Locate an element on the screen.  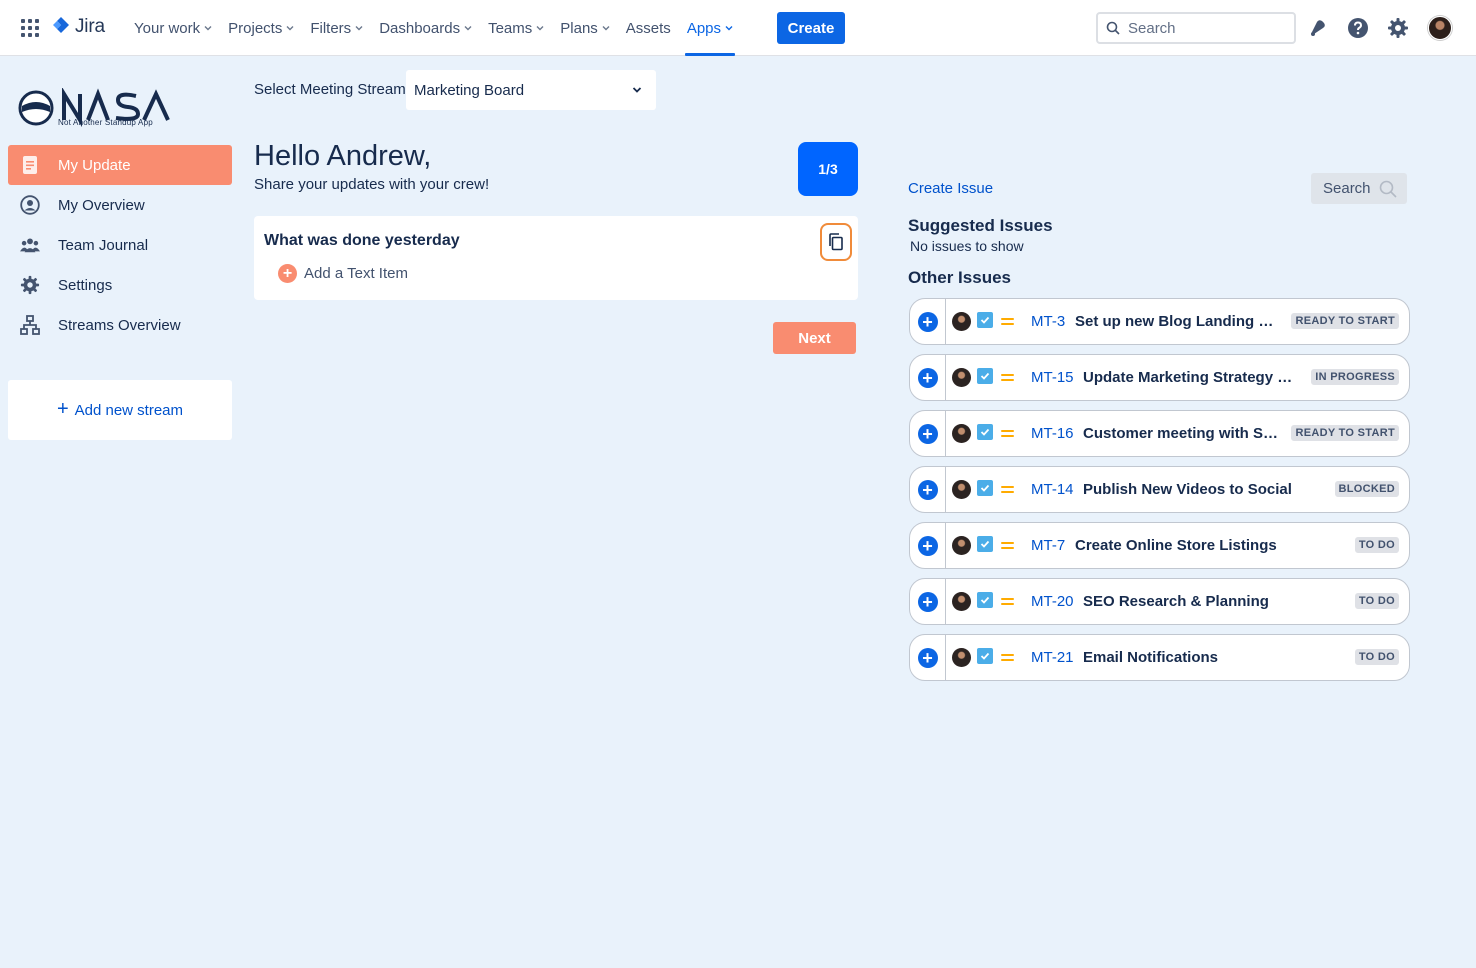
hierarchy-icon is located at coordinates (30, 325).